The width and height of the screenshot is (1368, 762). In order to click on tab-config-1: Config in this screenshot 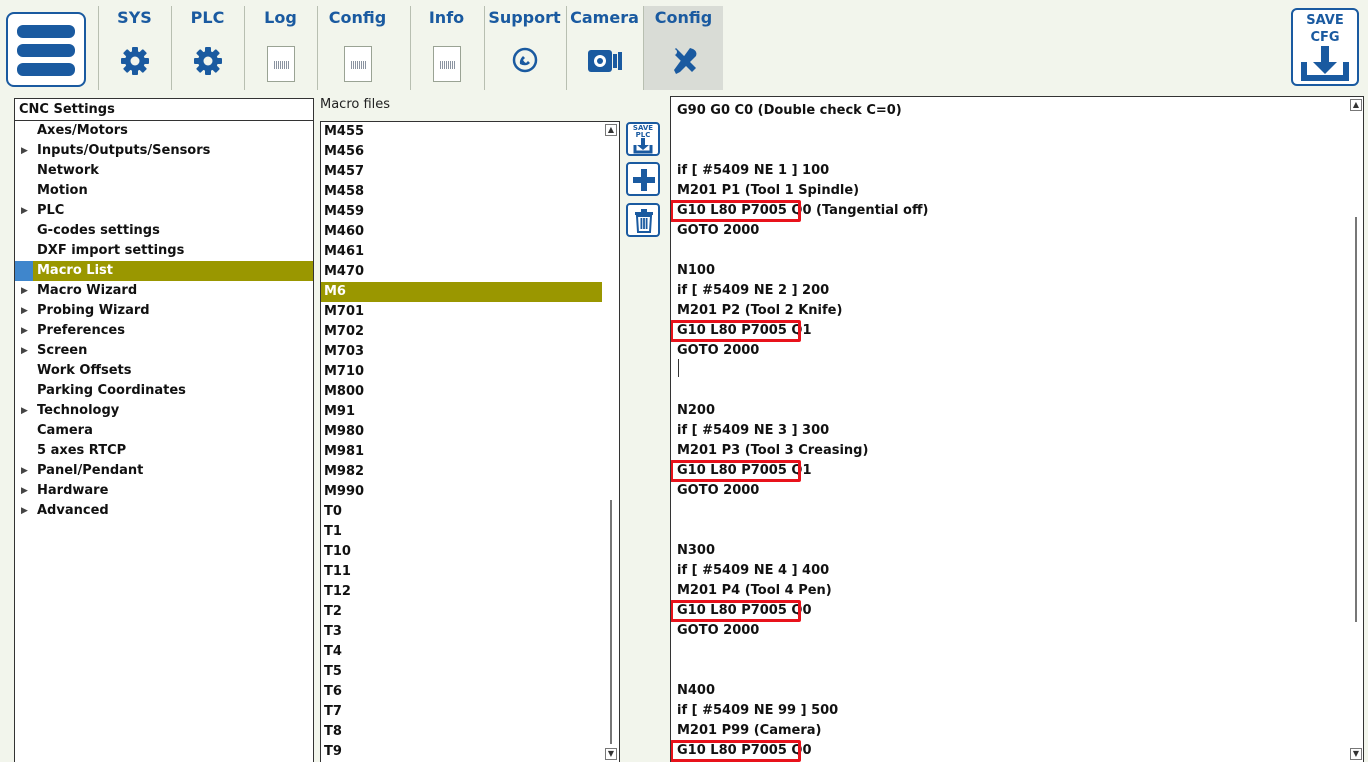, I will do `click(357, 48)`.